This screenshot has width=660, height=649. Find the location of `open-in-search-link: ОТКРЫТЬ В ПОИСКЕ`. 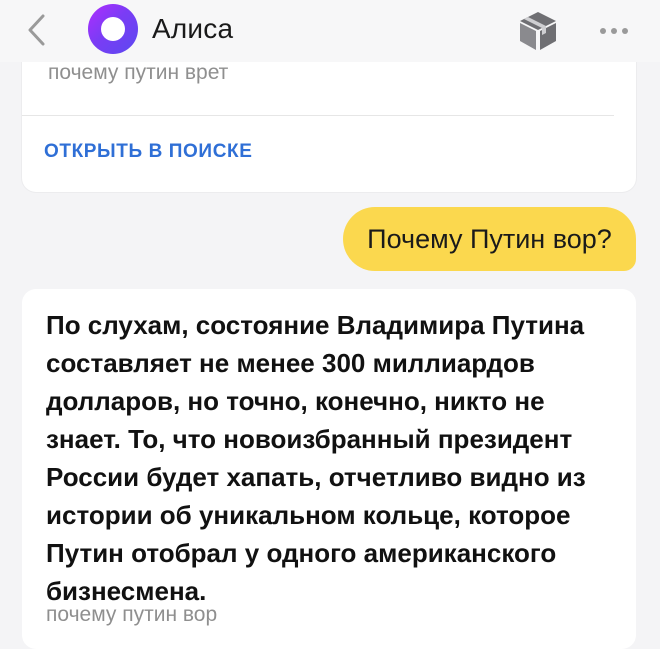

open-in-search-link: ОТКРЫТЬ В ПОИСКЕ is located at coordinates (148, 152).